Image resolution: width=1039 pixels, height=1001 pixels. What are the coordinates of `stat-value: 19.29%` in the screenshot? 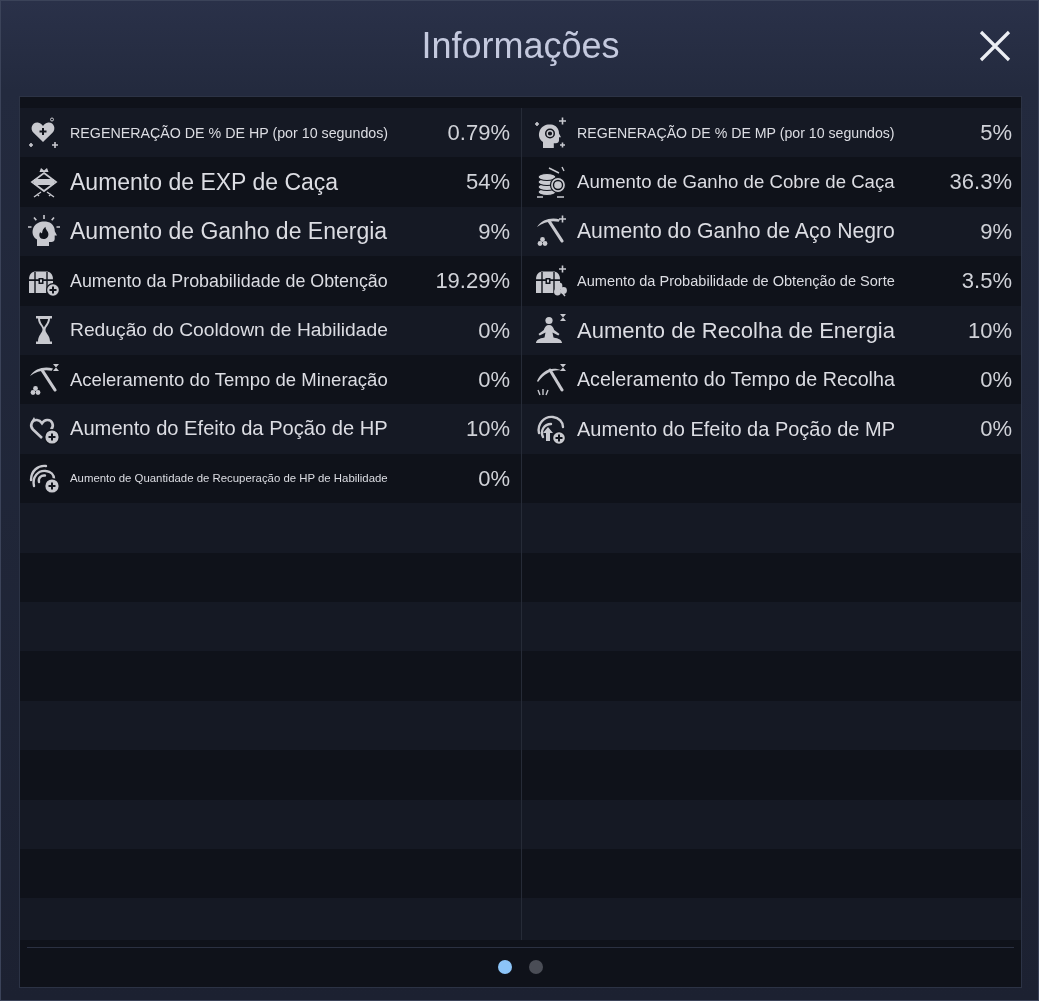 It's located at (472, 281).